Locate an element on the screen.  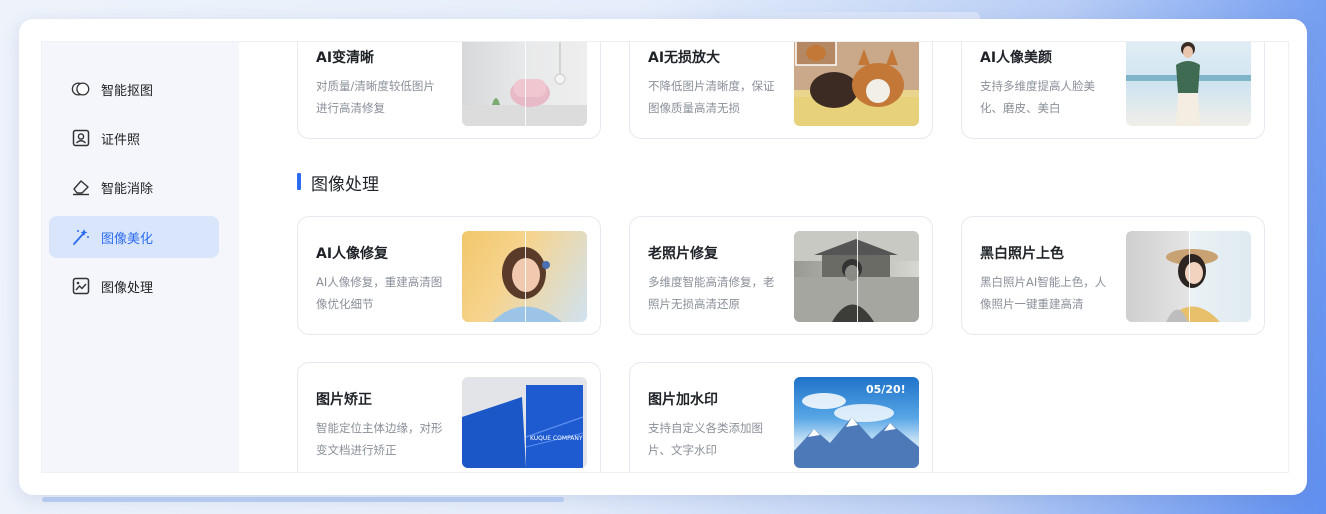
card-title: AI变清晰 is located at coordinates (345, 58).